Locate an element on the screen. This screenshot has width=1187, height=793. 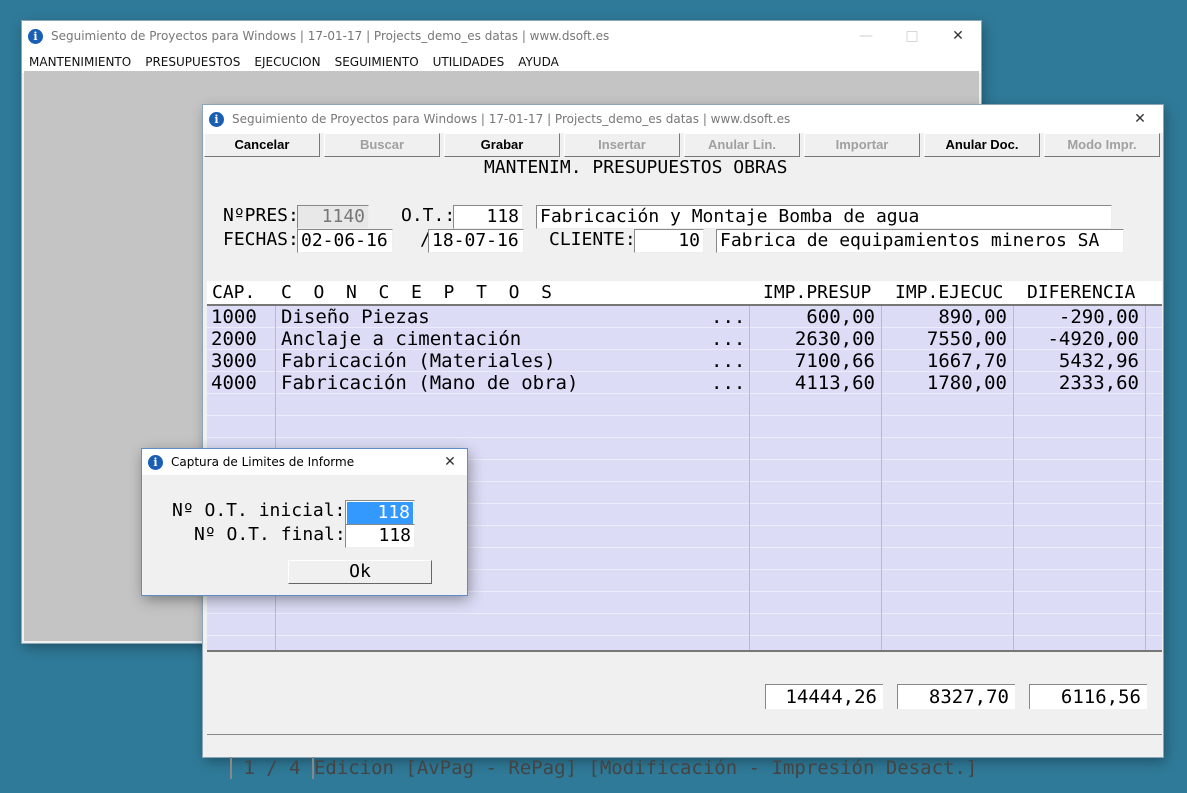
menu-seguimiento: SEGUIMIENTO is located at coordinates (377, 62).